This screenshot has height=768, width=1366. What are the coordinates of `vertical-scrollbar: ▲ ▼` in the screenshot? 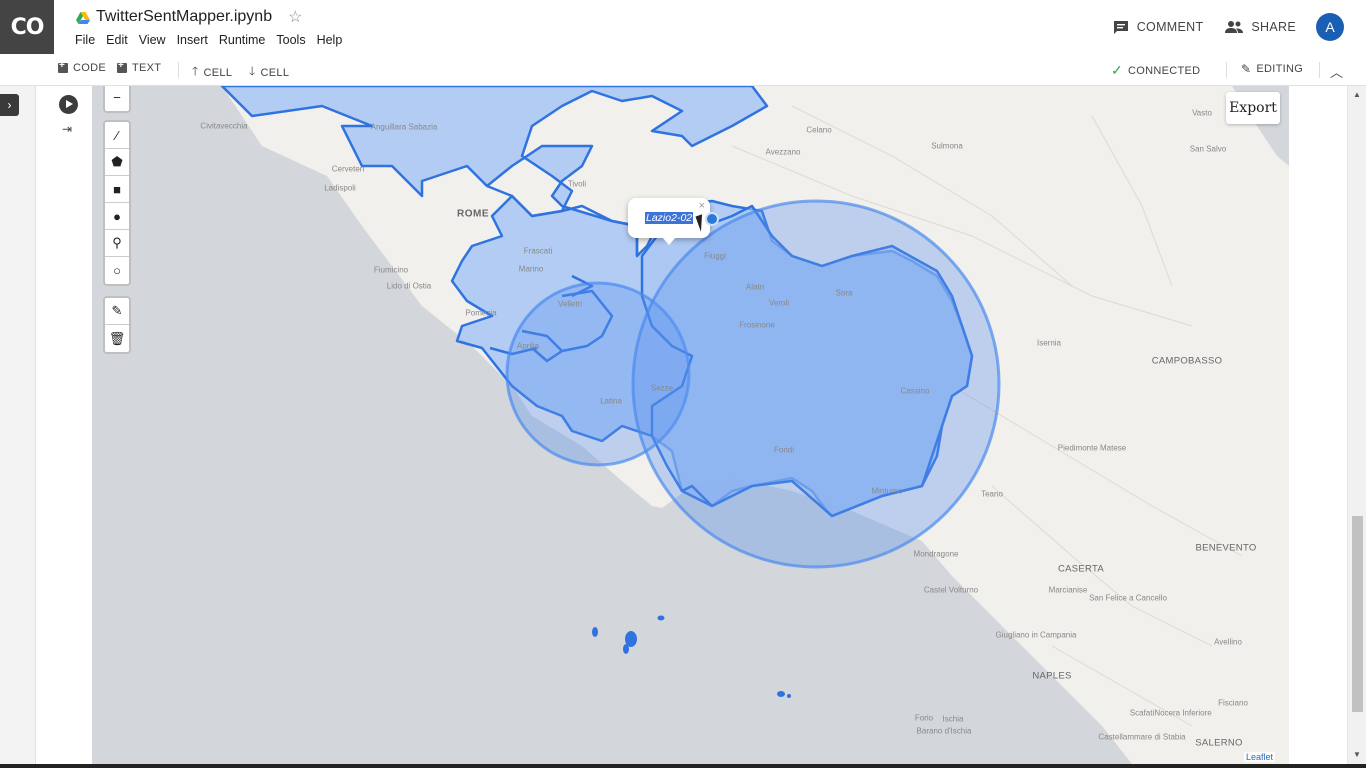 It's located at (1356, 427).